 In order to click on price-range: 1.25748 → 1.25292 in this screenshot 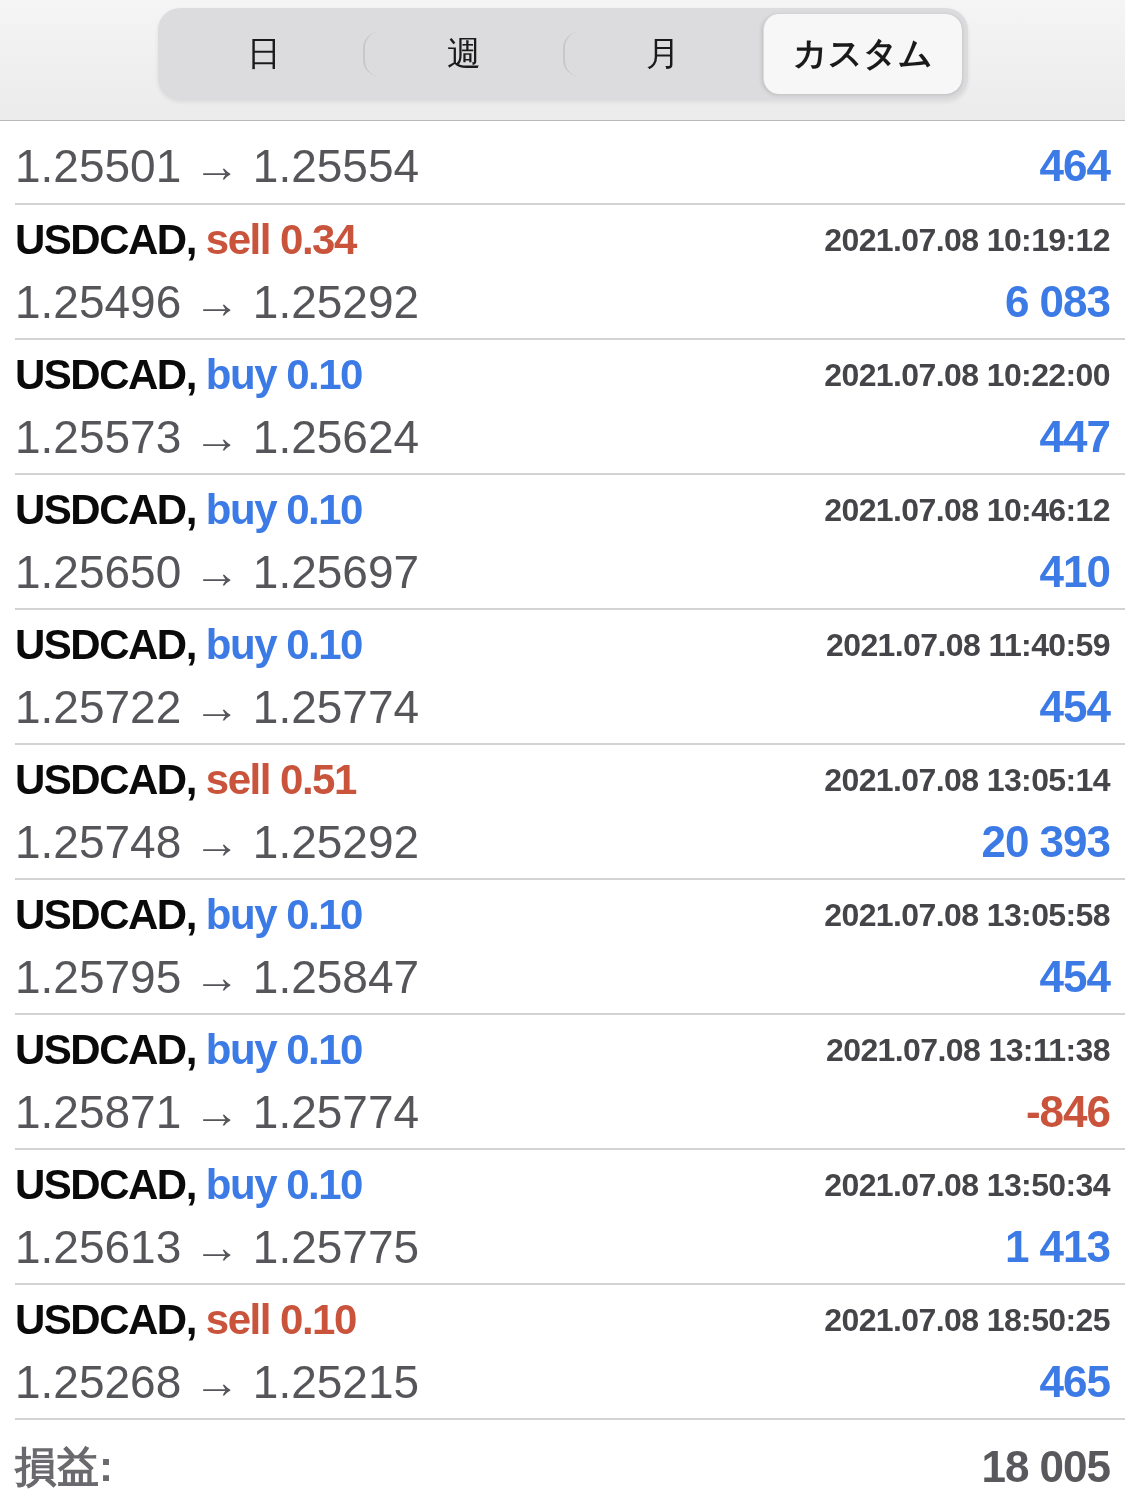, I will do `click(217, 842)`.